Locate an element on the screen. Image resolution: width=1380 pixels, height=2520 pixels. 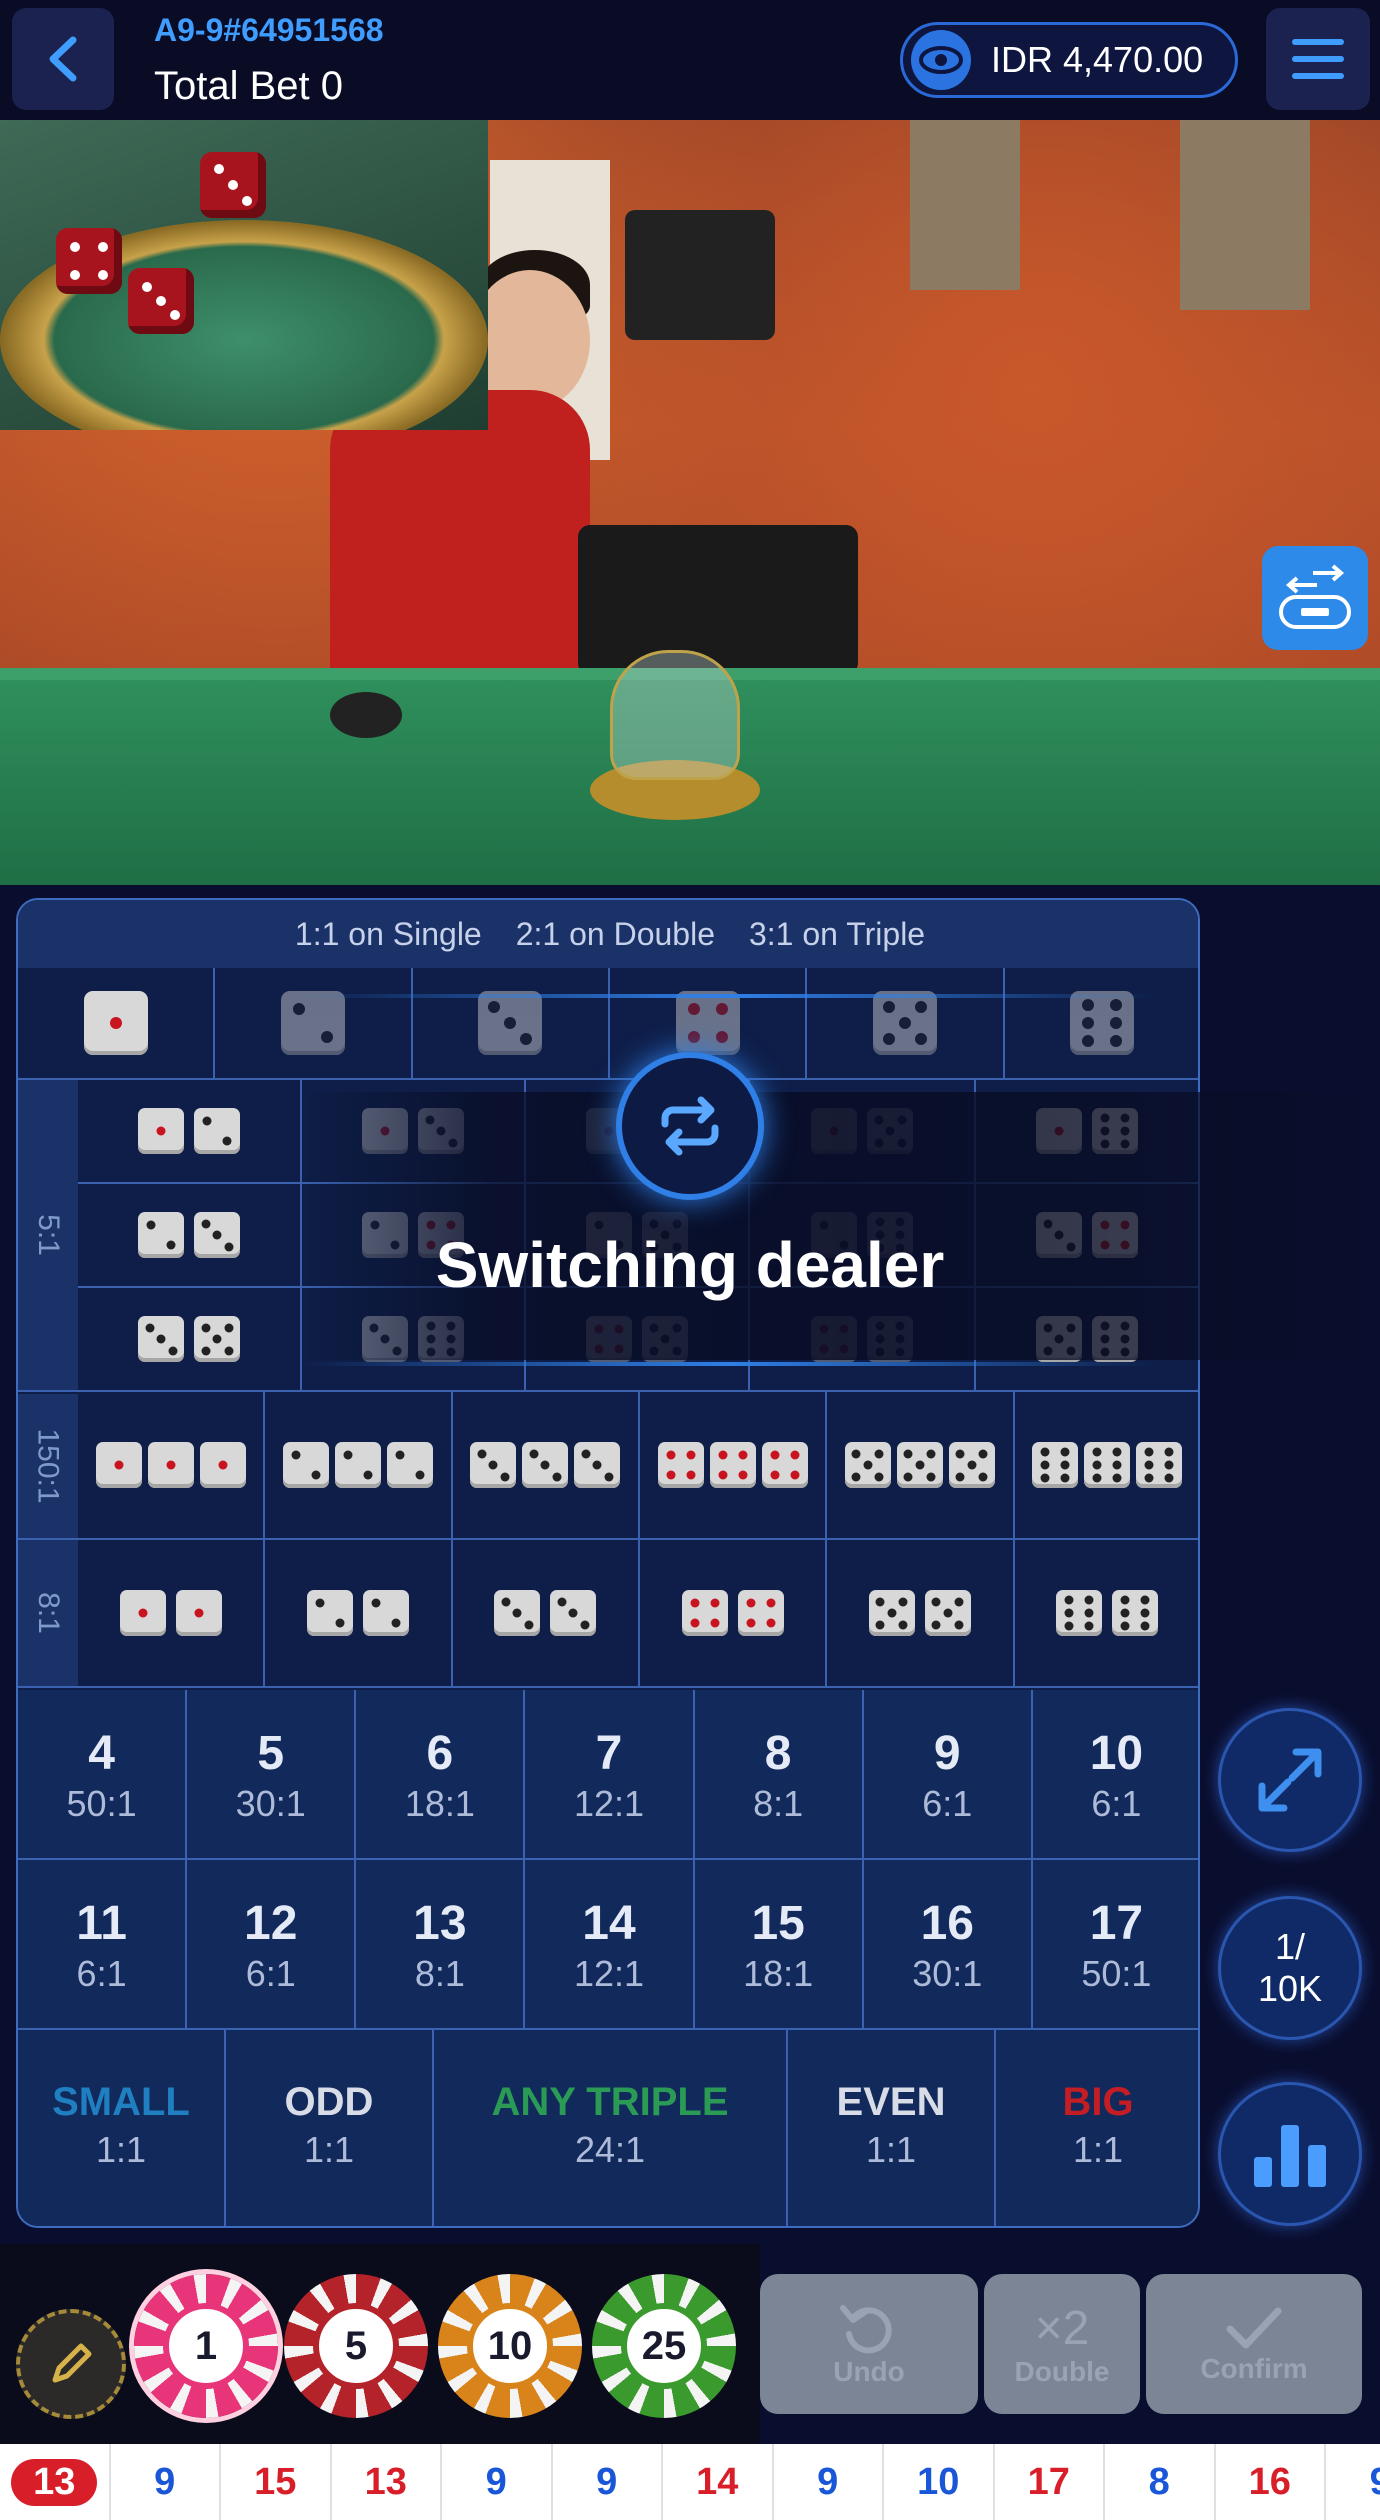
switch-view-button is located at coordinates (1315, 598).